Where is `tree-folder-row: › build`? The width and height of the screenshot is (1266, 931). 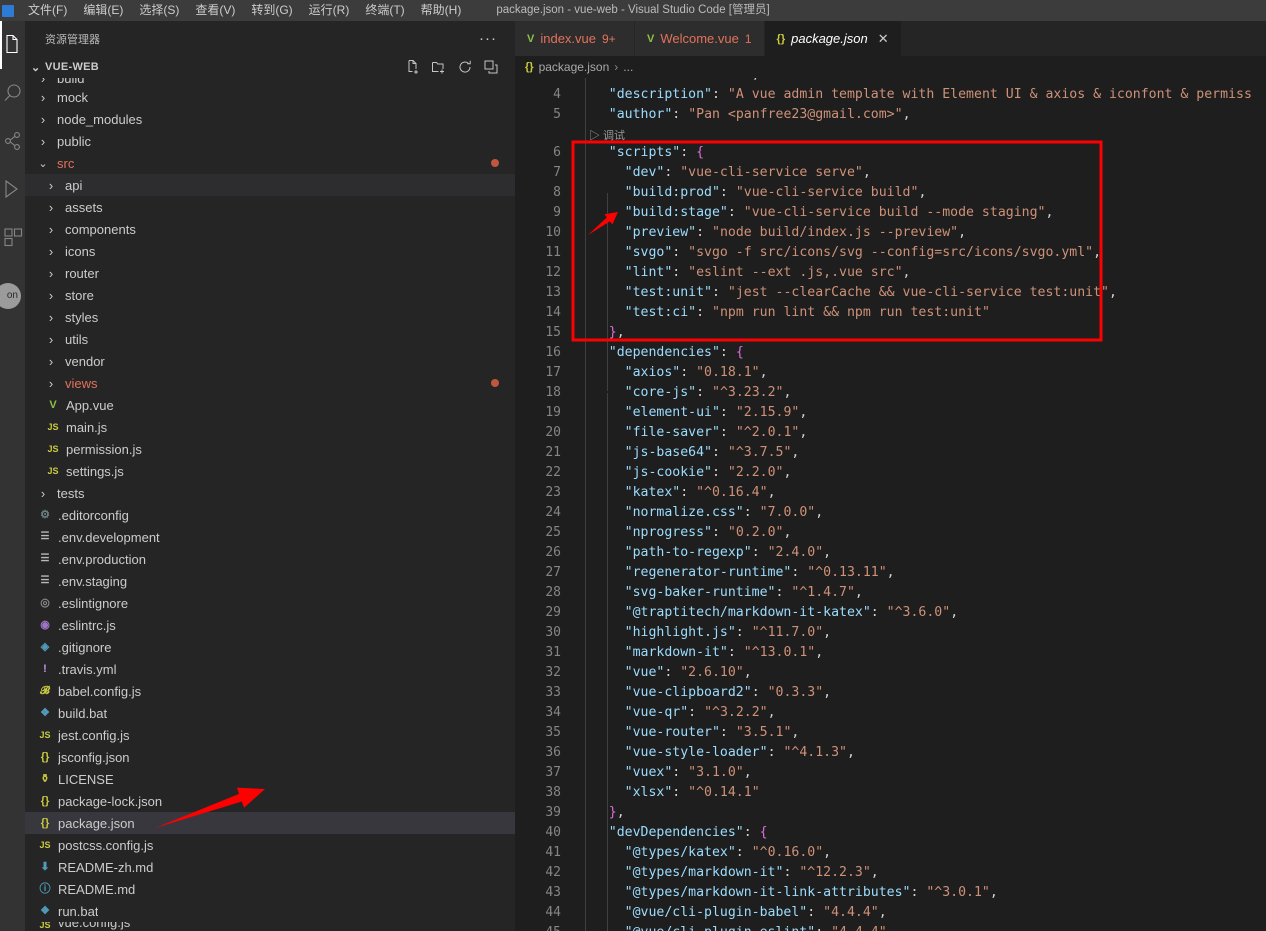 tree-folder-row: › build is located at coordinates (270, 82).